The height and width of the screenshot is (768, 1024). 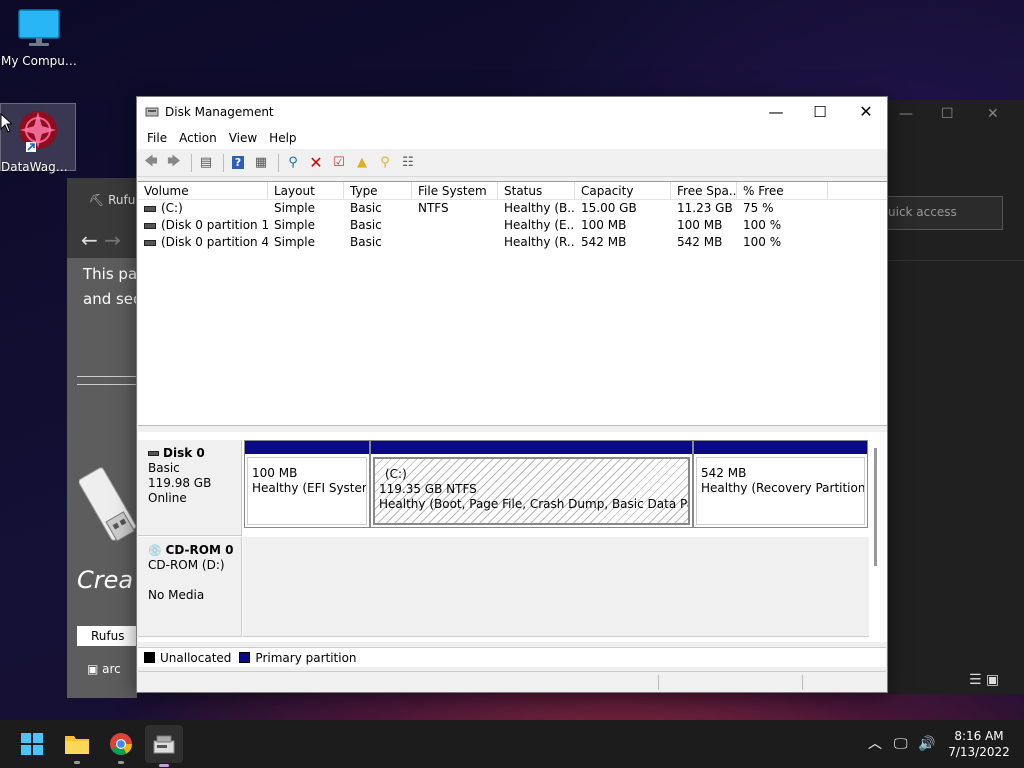 I want to click on close-button: ✕, so click(x=866, y=112).